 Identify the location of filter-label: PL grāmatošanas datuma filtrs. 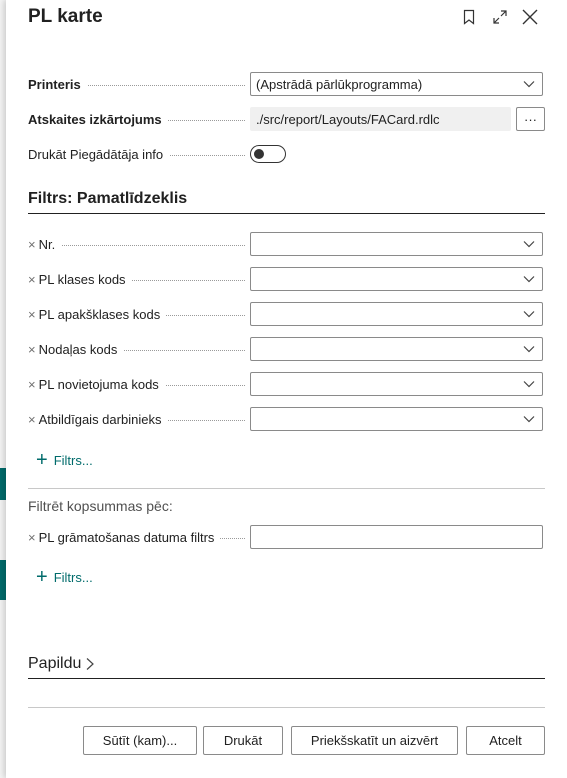
(126, 537).